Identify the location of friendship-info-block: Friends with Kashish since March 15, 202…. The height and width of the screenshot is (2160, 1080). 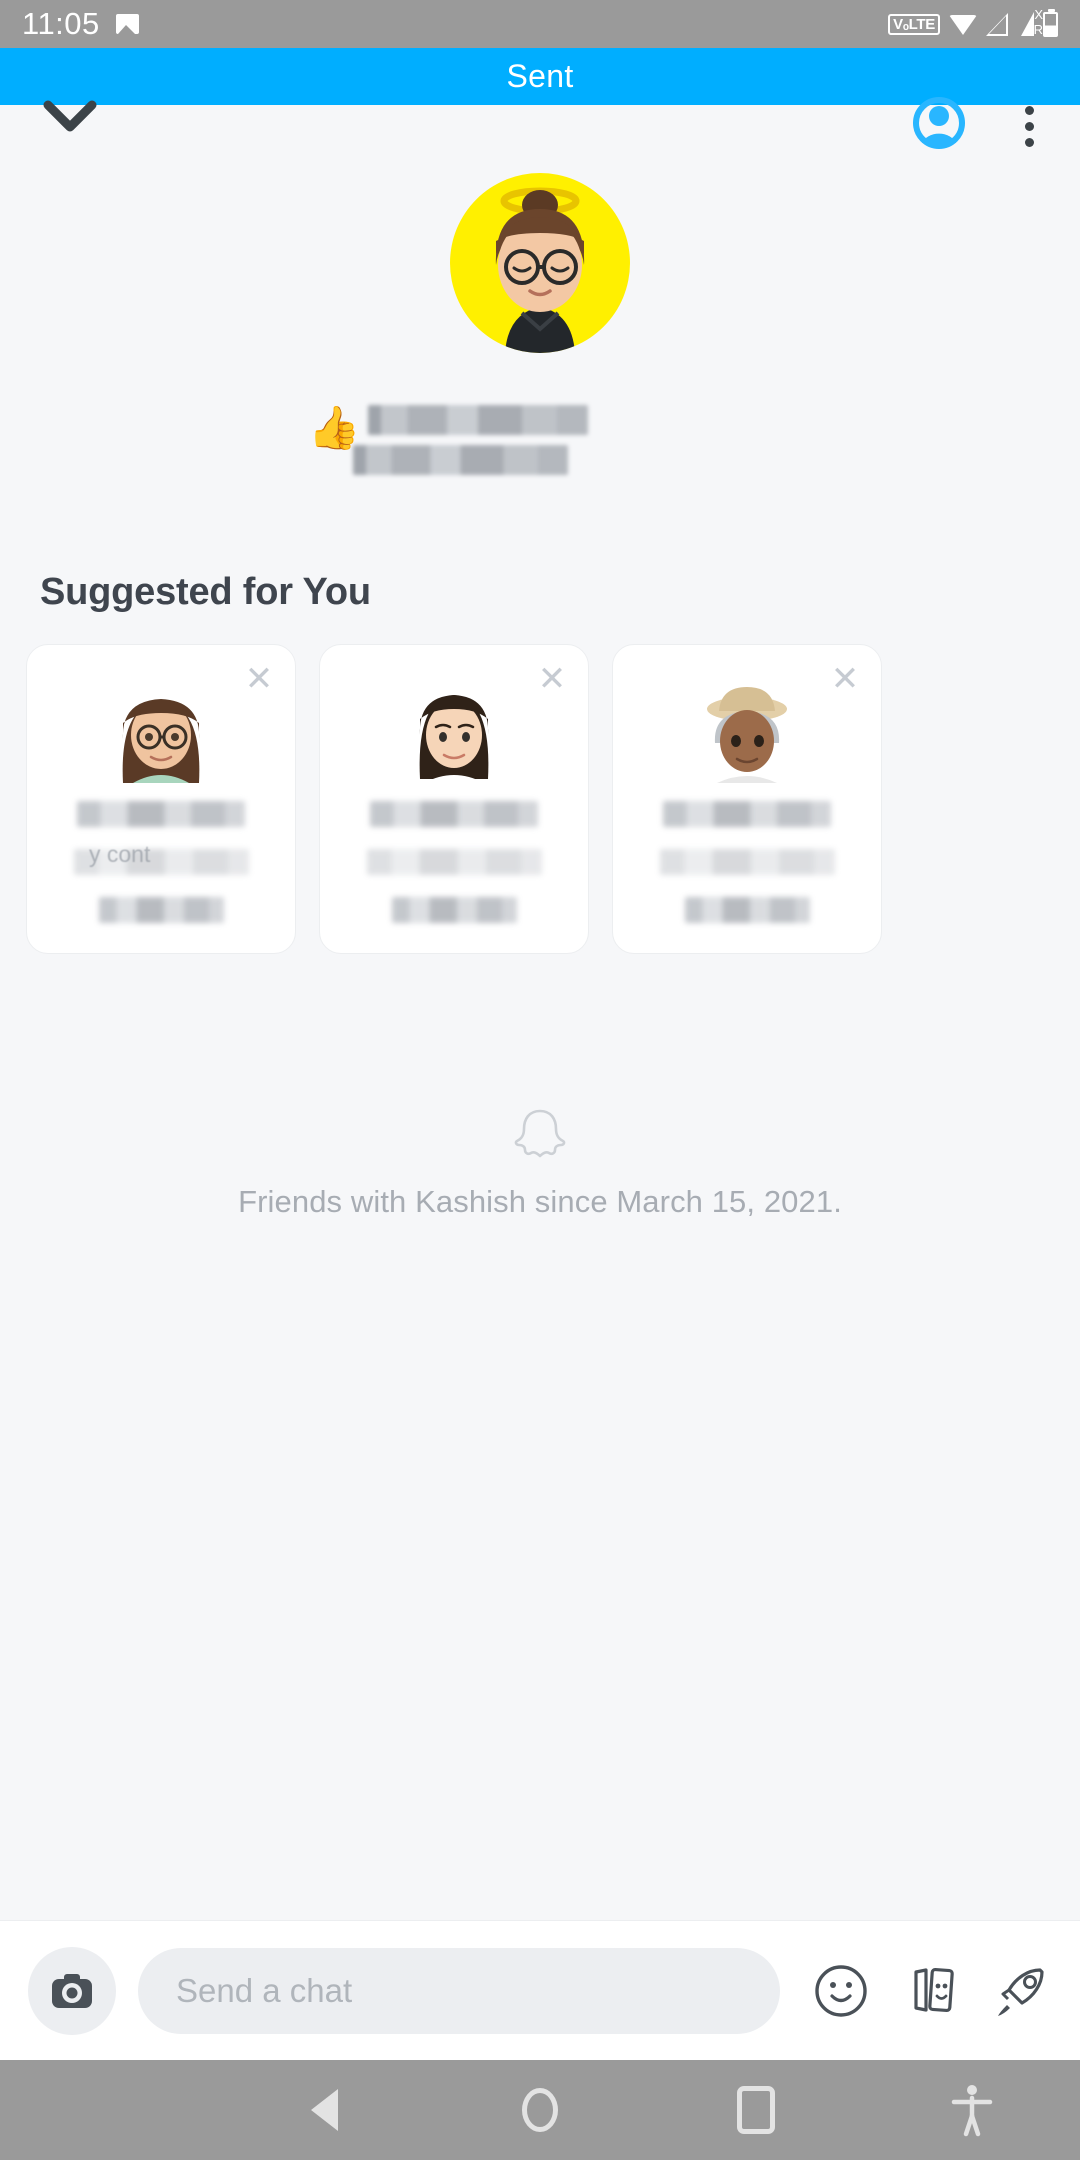
(540, 1163).